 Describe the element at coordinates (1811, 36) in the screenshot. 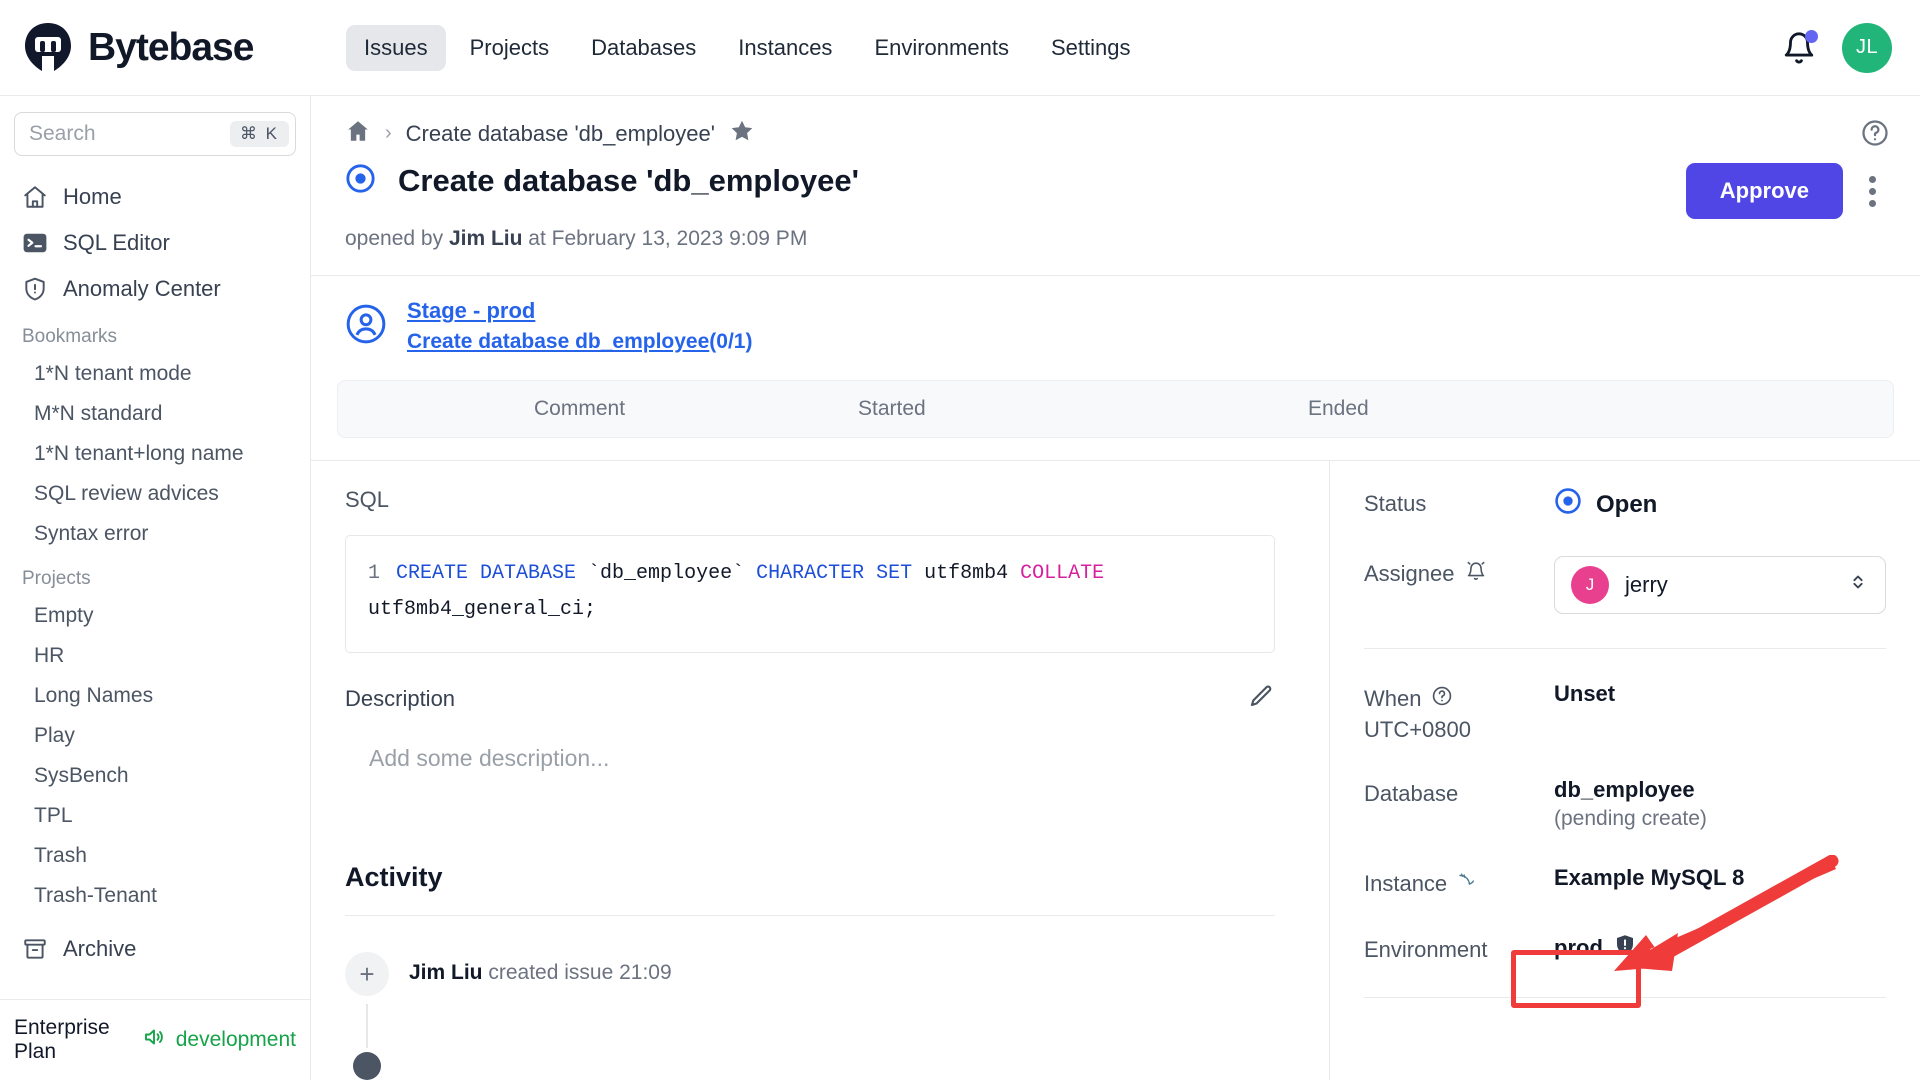

I see `notification-dot` at that location.